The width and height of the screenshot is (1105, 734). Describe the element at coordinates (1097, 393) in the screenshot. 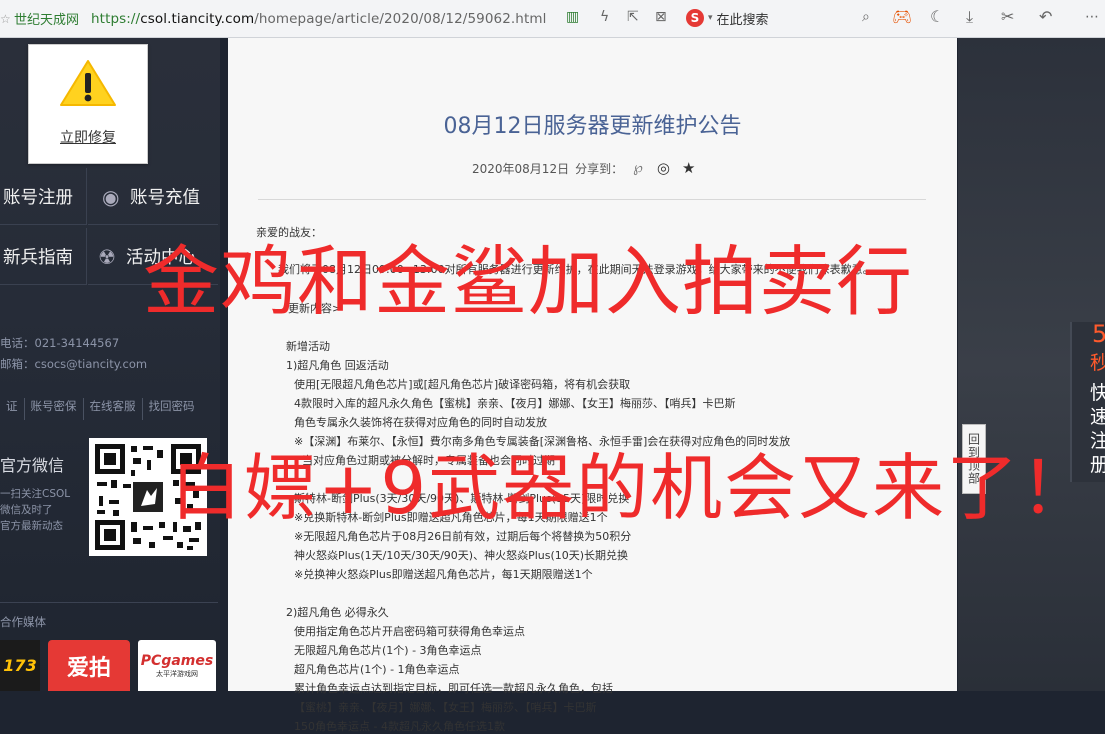

I see `panel-char: 快` at that location.